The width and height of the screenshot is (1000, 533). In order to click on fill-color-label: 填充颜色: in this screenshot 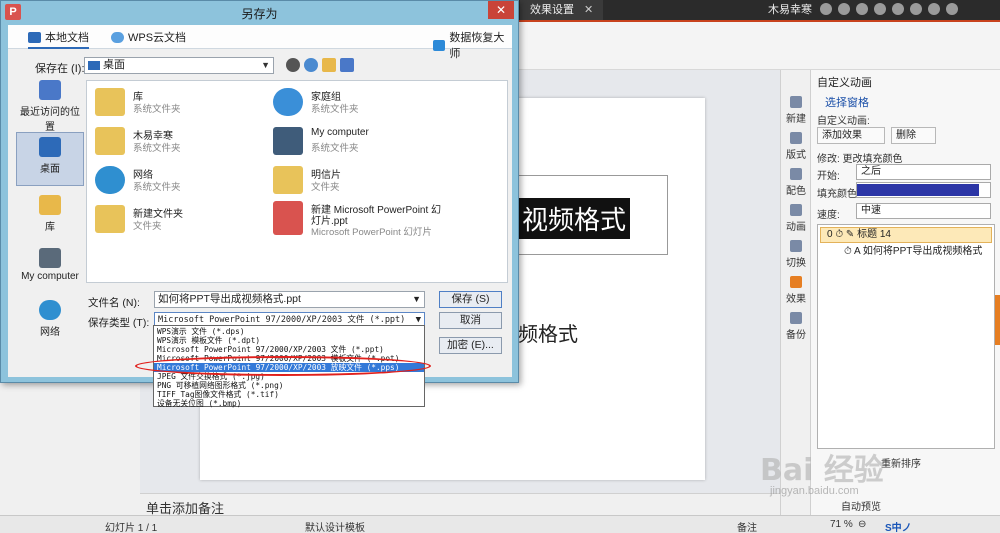, I will do `click(838, 194)`.